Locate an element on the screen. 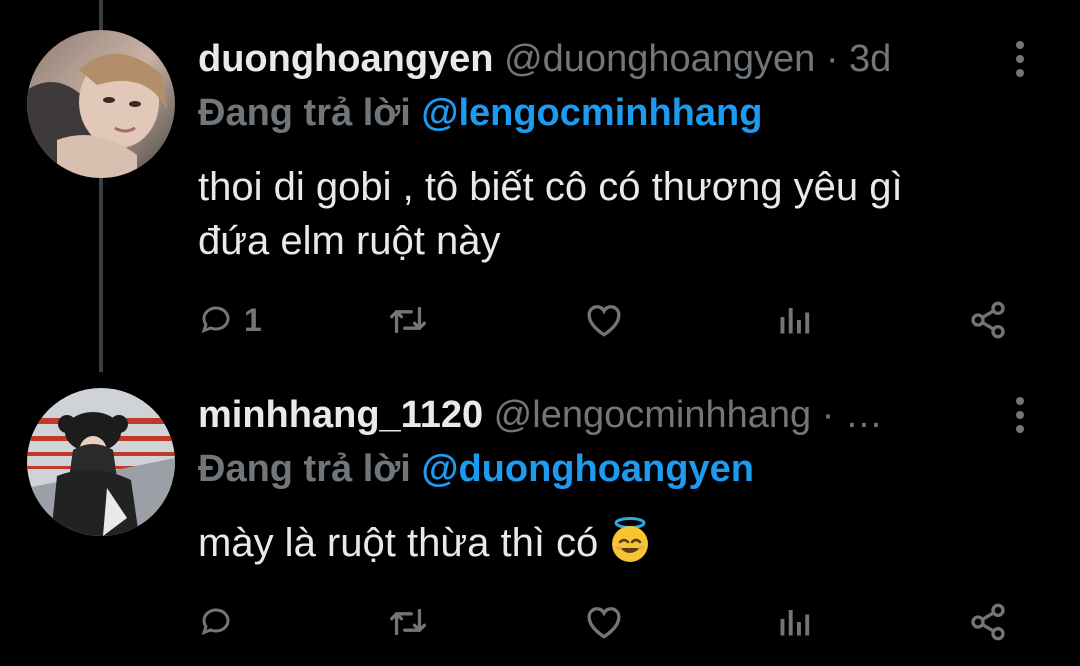 This screenshot has width=1080, height=666. action-bar: 1 is located at coordinates (608, 320).